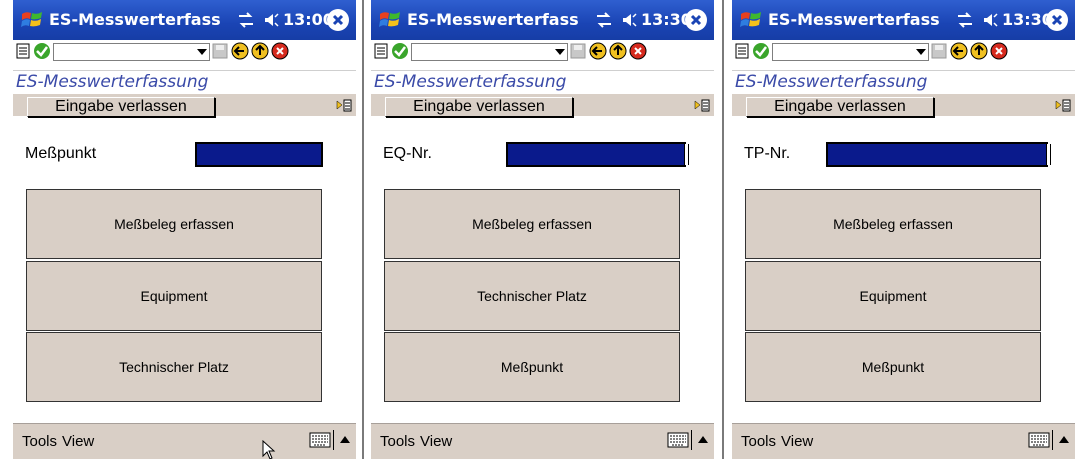 The width and height of the screenshot is (1082, 459). I want to click on mouse-pointer-icon, so click(269, 449).